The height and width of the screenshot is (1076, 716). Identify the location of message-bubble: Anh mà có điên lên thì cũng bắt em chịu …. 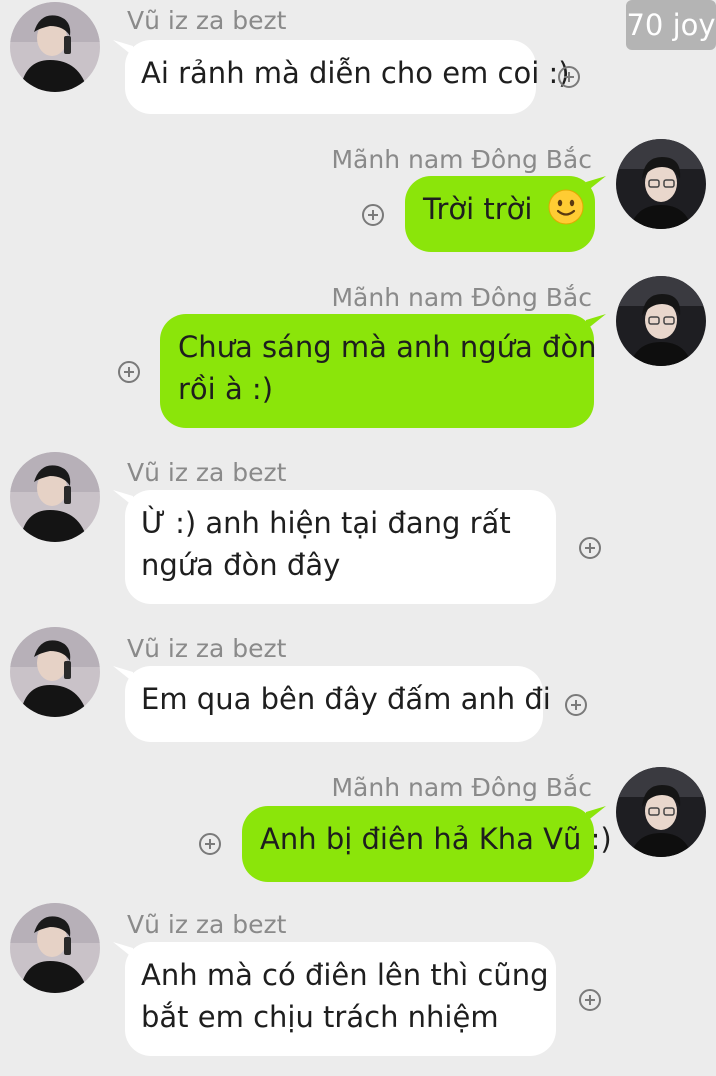
(340, 999).